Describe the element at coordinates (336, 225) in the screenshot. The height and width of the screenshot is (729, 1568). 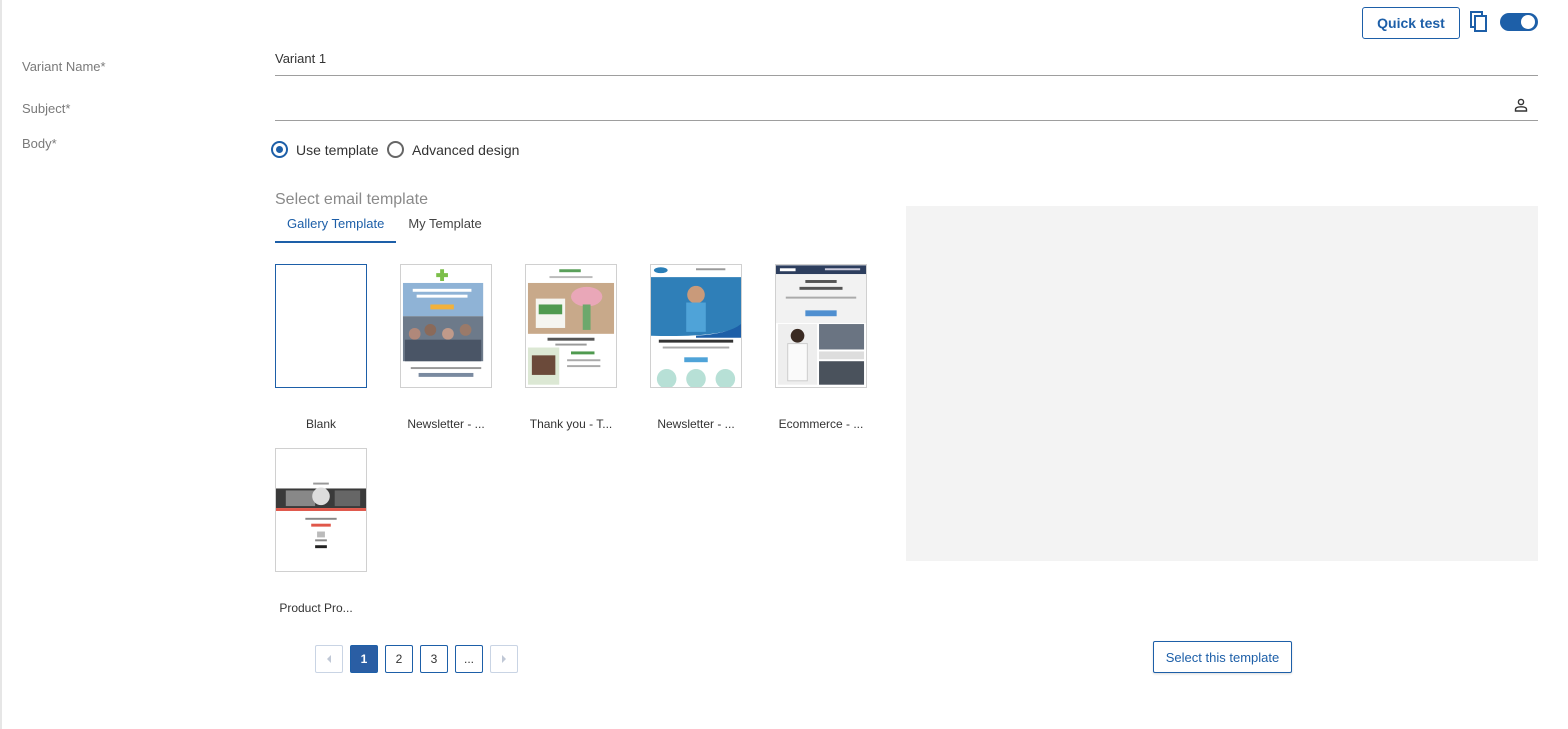
I see `tab-gallery-template: Gallery Template` at that location.